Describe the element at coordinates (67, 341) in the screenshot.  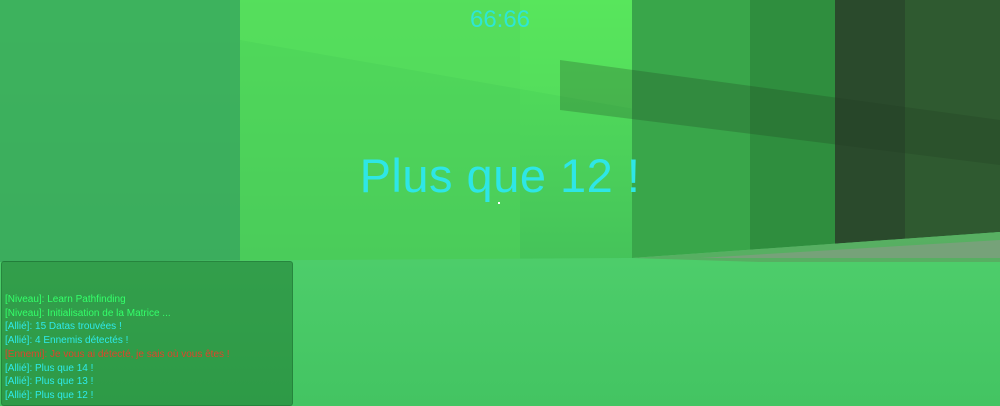
I see `log-line: [Allié]: 4 Ennemis détectés !` at that location.